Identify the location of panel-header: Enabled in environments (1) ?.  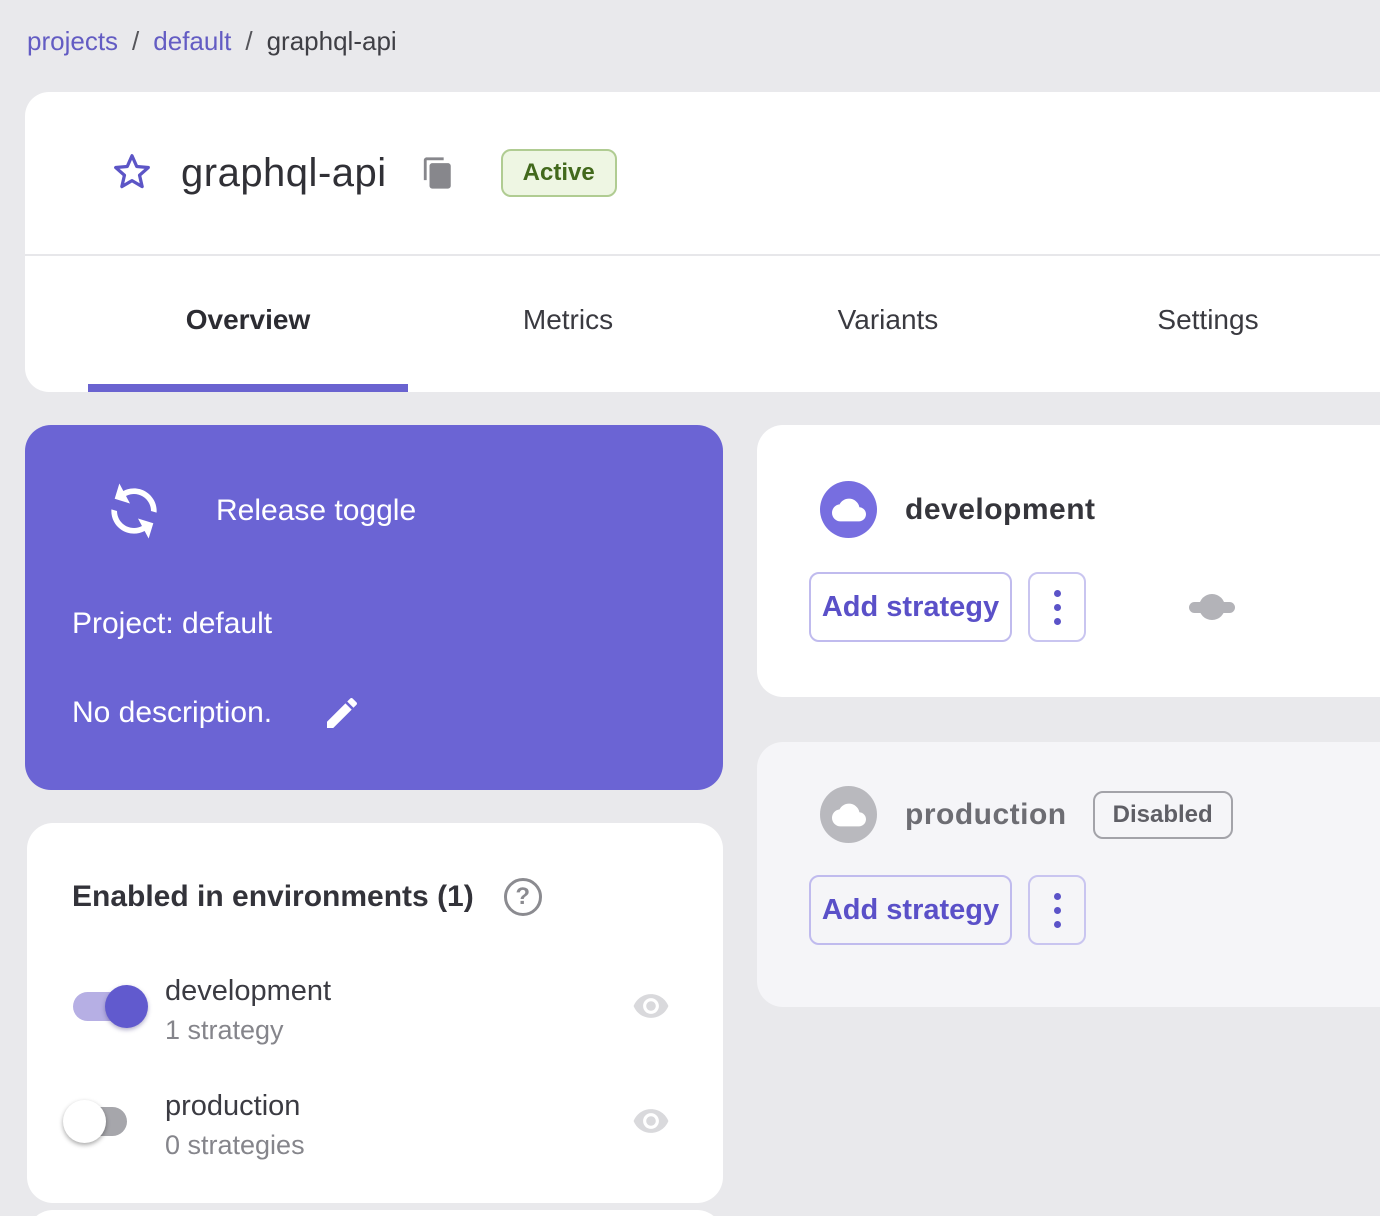
(307, 897).